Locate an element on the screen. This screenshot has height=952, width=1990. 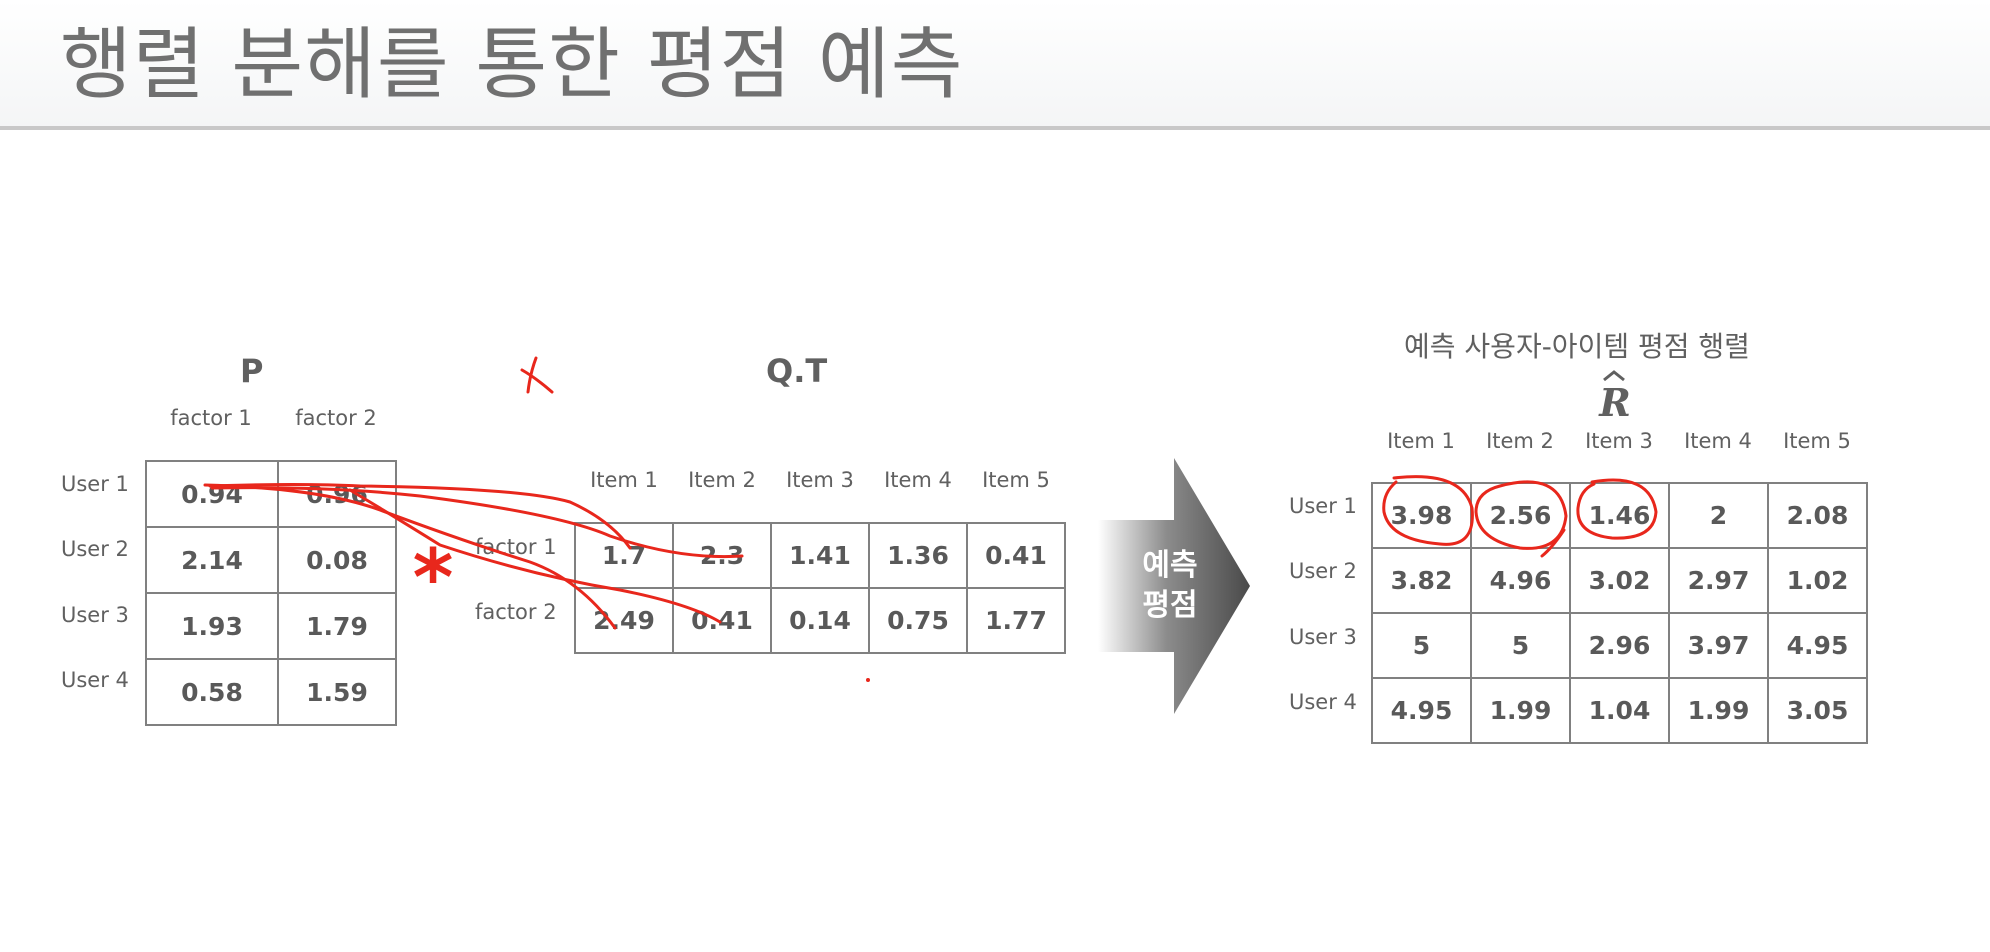
p-row-header: User 1 is located at coordinates (95, 484).